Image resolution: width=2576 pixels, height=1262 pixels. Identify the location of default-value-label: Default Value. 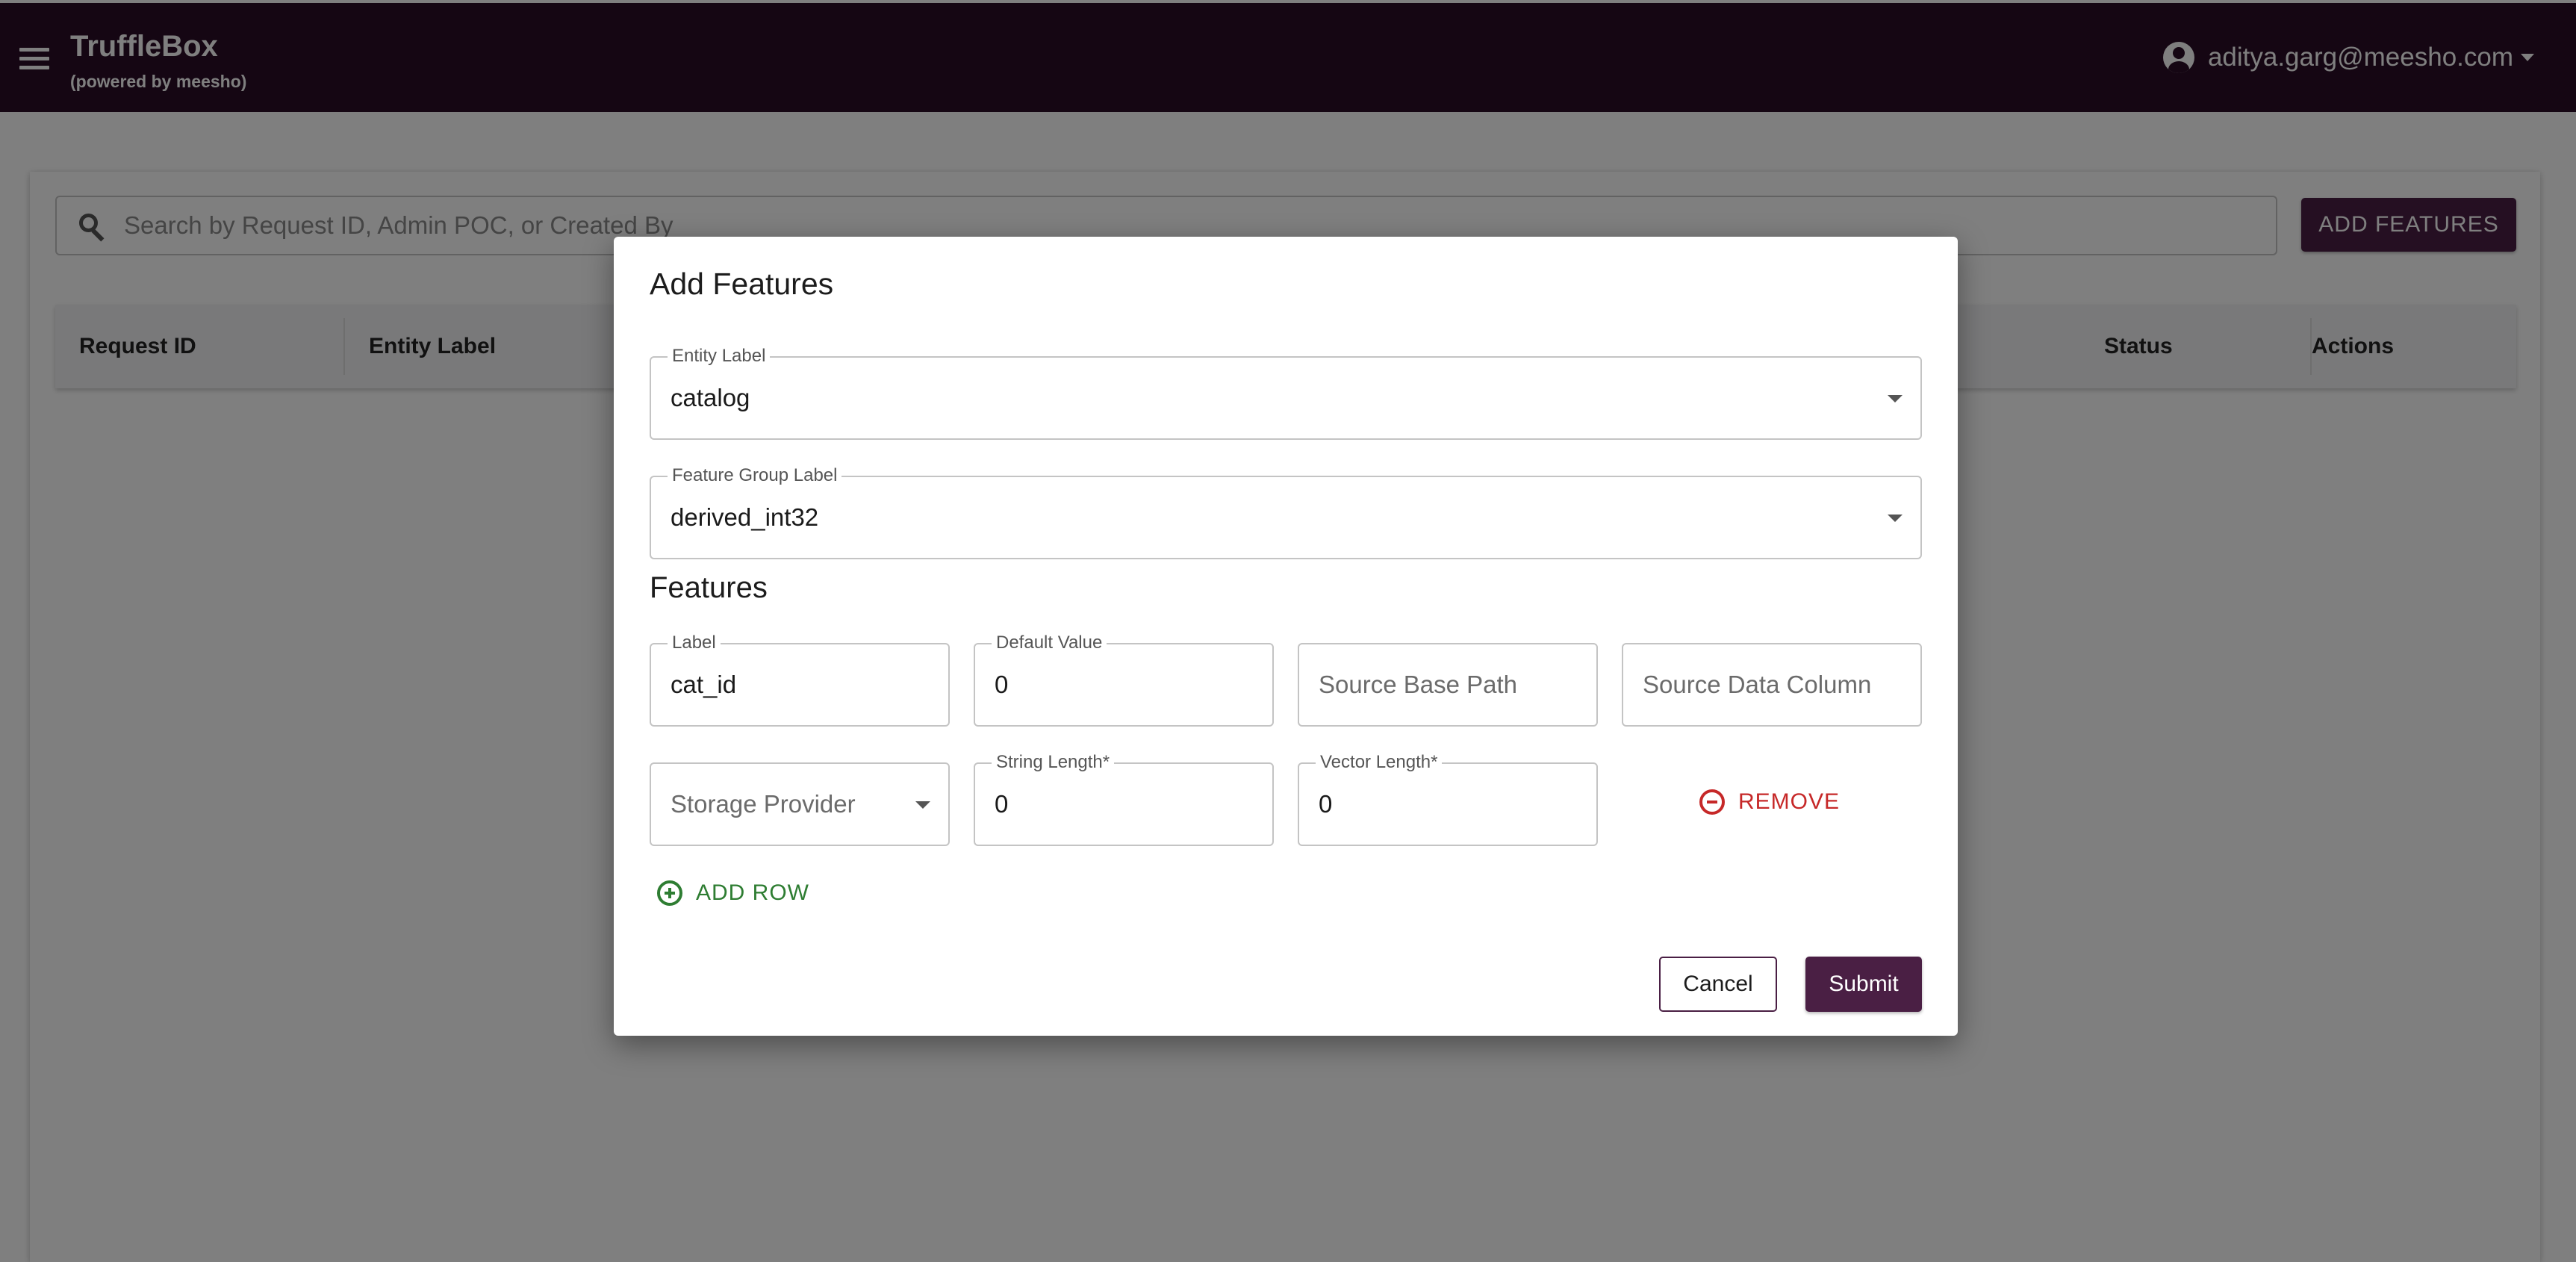
(1049, 642).